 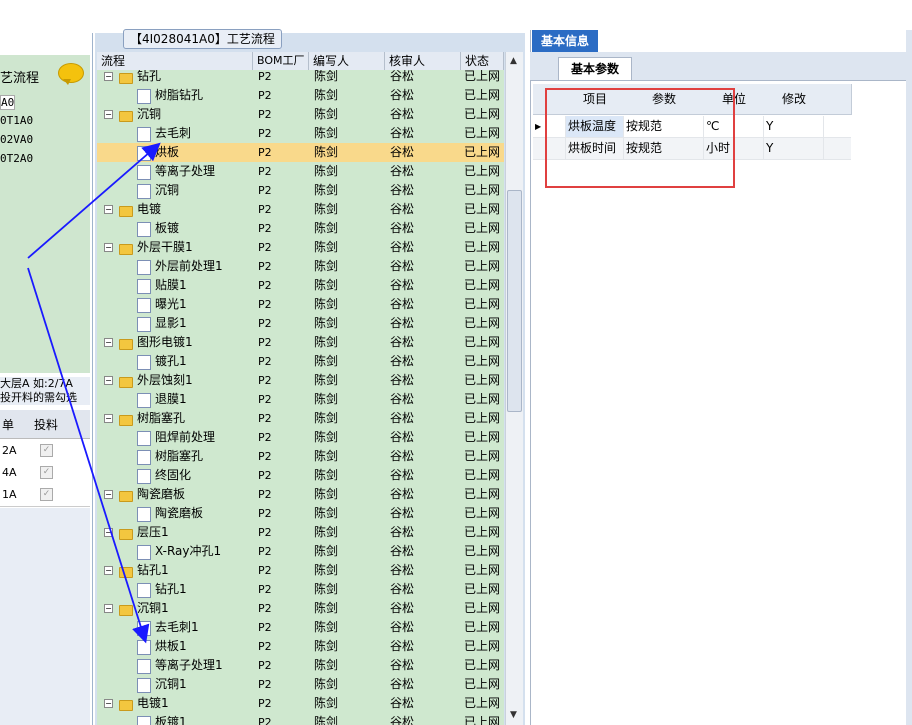 I want to click on annotation-arrows, so click(x=94, y=393).